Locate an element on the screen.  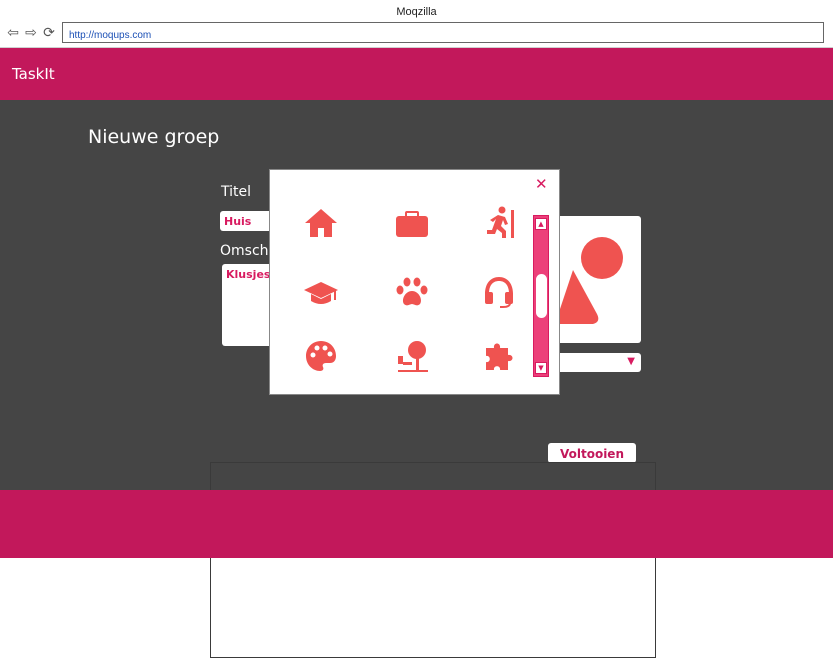
app-footer is located at coordinates (416, 524).